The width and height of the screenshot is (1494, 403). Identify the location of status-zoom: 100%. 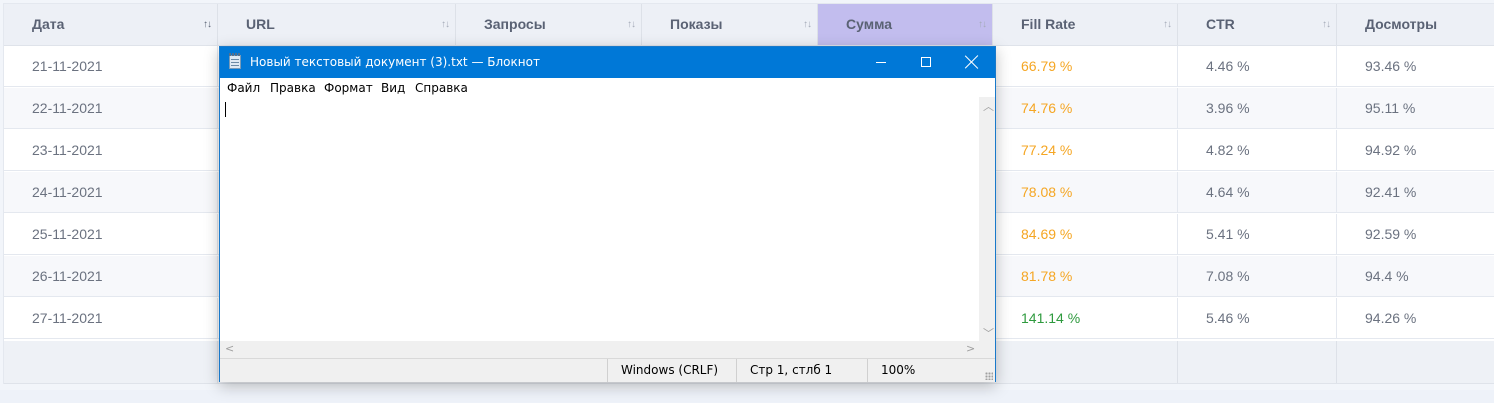
(927, 370).